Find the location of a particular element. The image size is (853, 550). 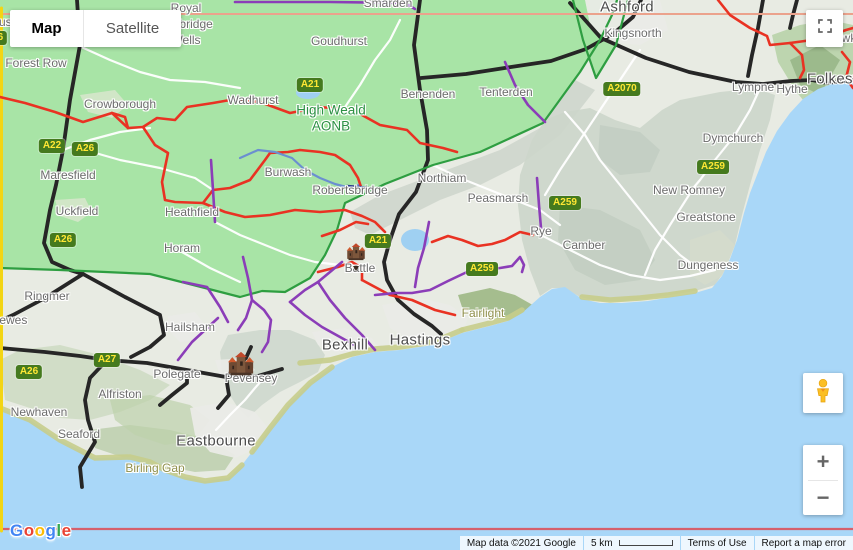

fullscreen-icon is located at coordinates (825, 28).